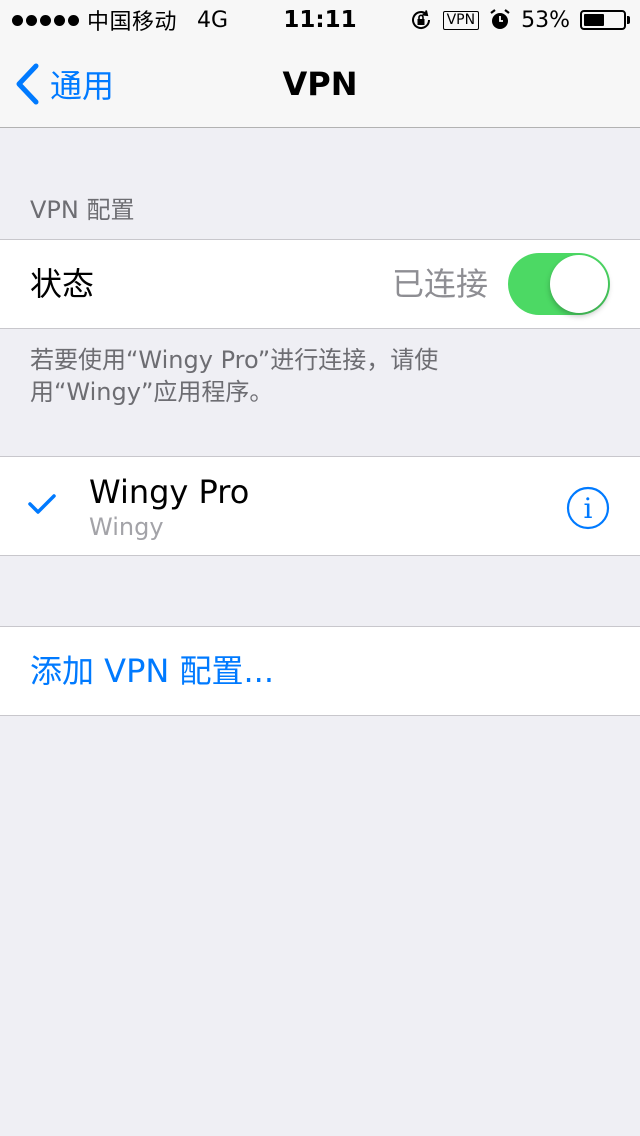  What do you see at coordinates (169, 492) in the screenshot?
I see `profile-name: Wingy Pro` at bounding box center [169, 492].